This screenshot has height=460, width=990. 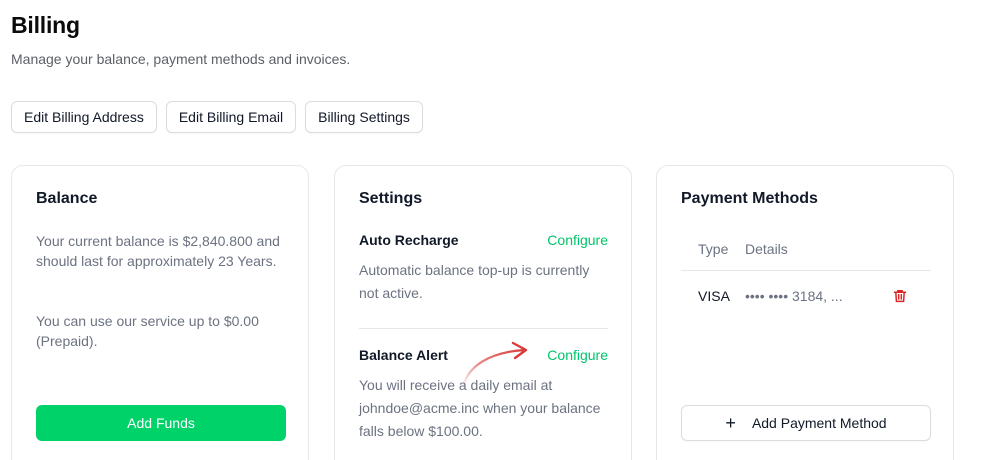 I want to click on curved-arrow-icon, so click(x=494, y=365).